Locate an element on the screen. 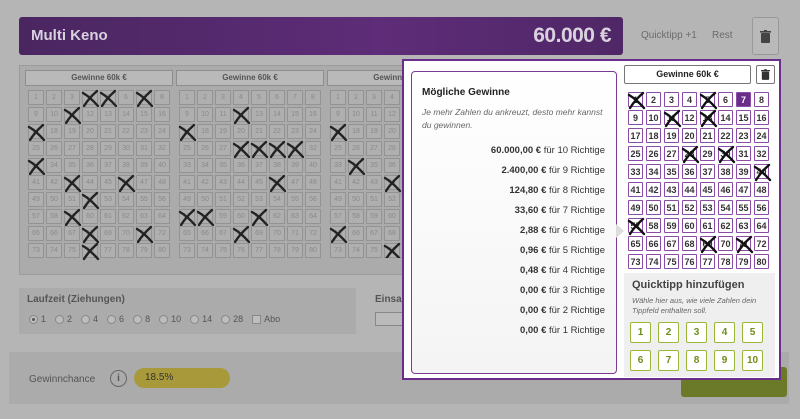 This screenshot has height=419, width=800. quicktipp-option-3: 3 is located at coordinates (696, 332).